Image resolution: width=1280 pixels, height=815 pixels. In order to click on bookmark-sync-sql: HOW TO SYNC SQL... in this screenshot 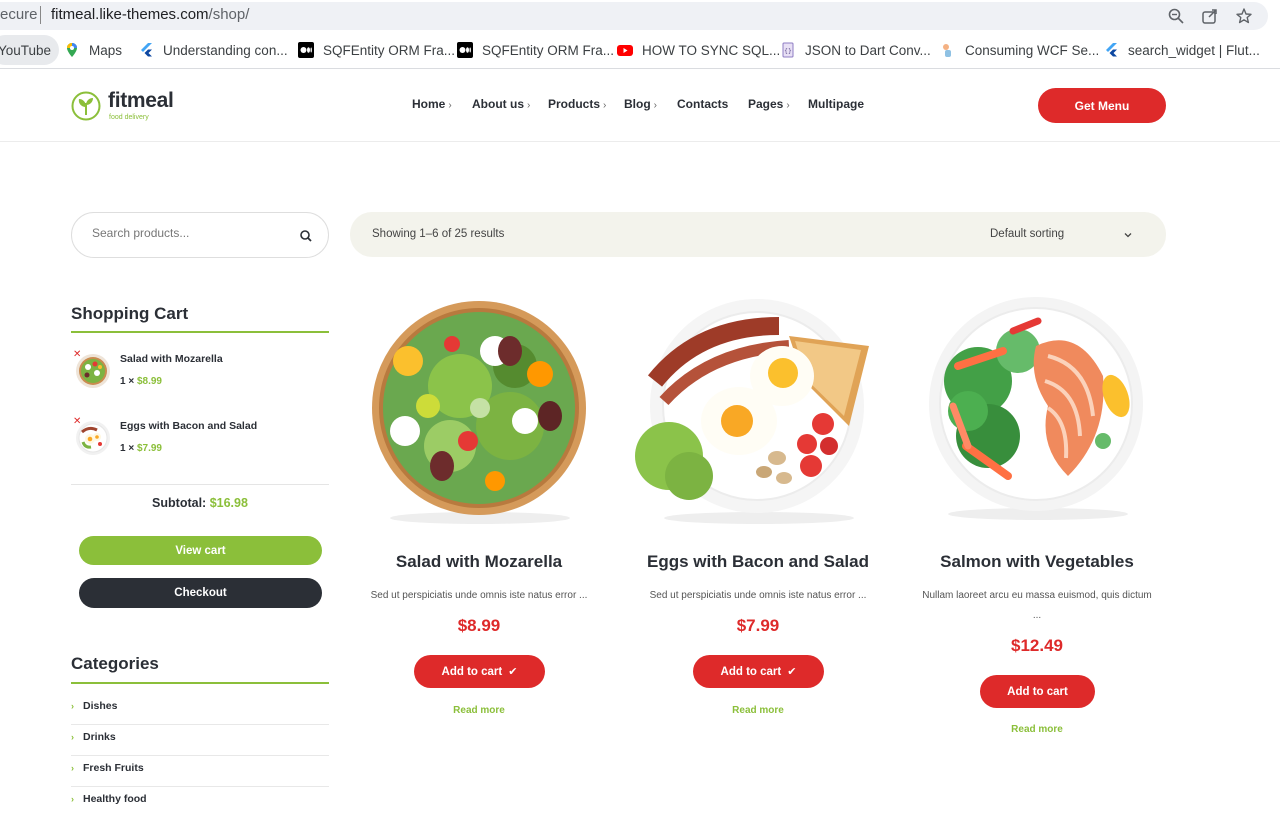, I will do `click(698, 50)`.